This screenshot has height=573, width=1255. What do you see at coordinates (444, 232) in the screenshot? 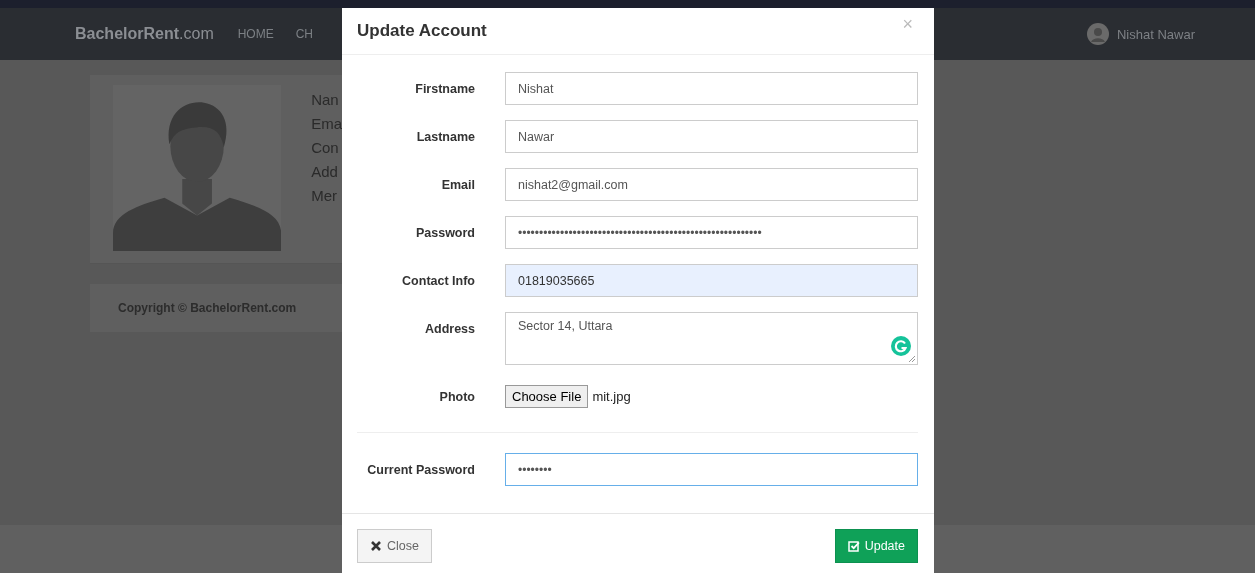
I see `field-label: Password` at bounding box center [444, 232].